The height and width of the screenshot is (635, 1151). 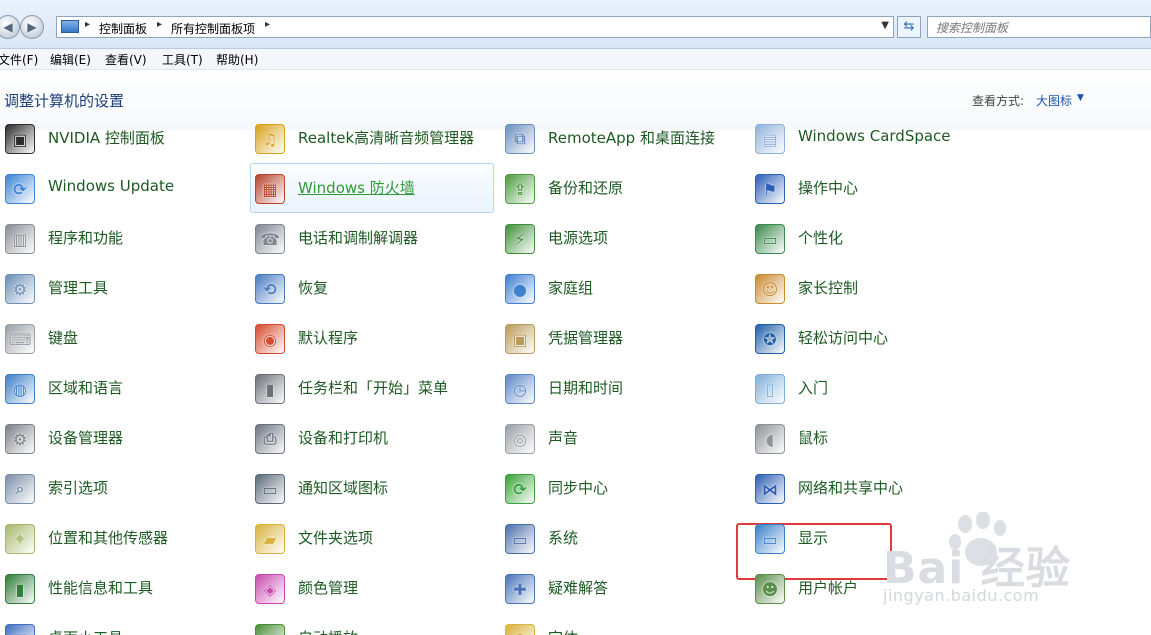 What do you see at coordinates (70, 59) in the screenshot?
I see `menu-edit: 编辑(E)` at bounding box center [70, 59].